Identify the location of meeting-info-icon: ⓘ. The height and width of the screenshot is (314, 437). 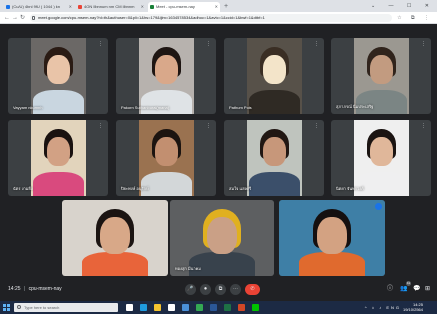
(390, 289).